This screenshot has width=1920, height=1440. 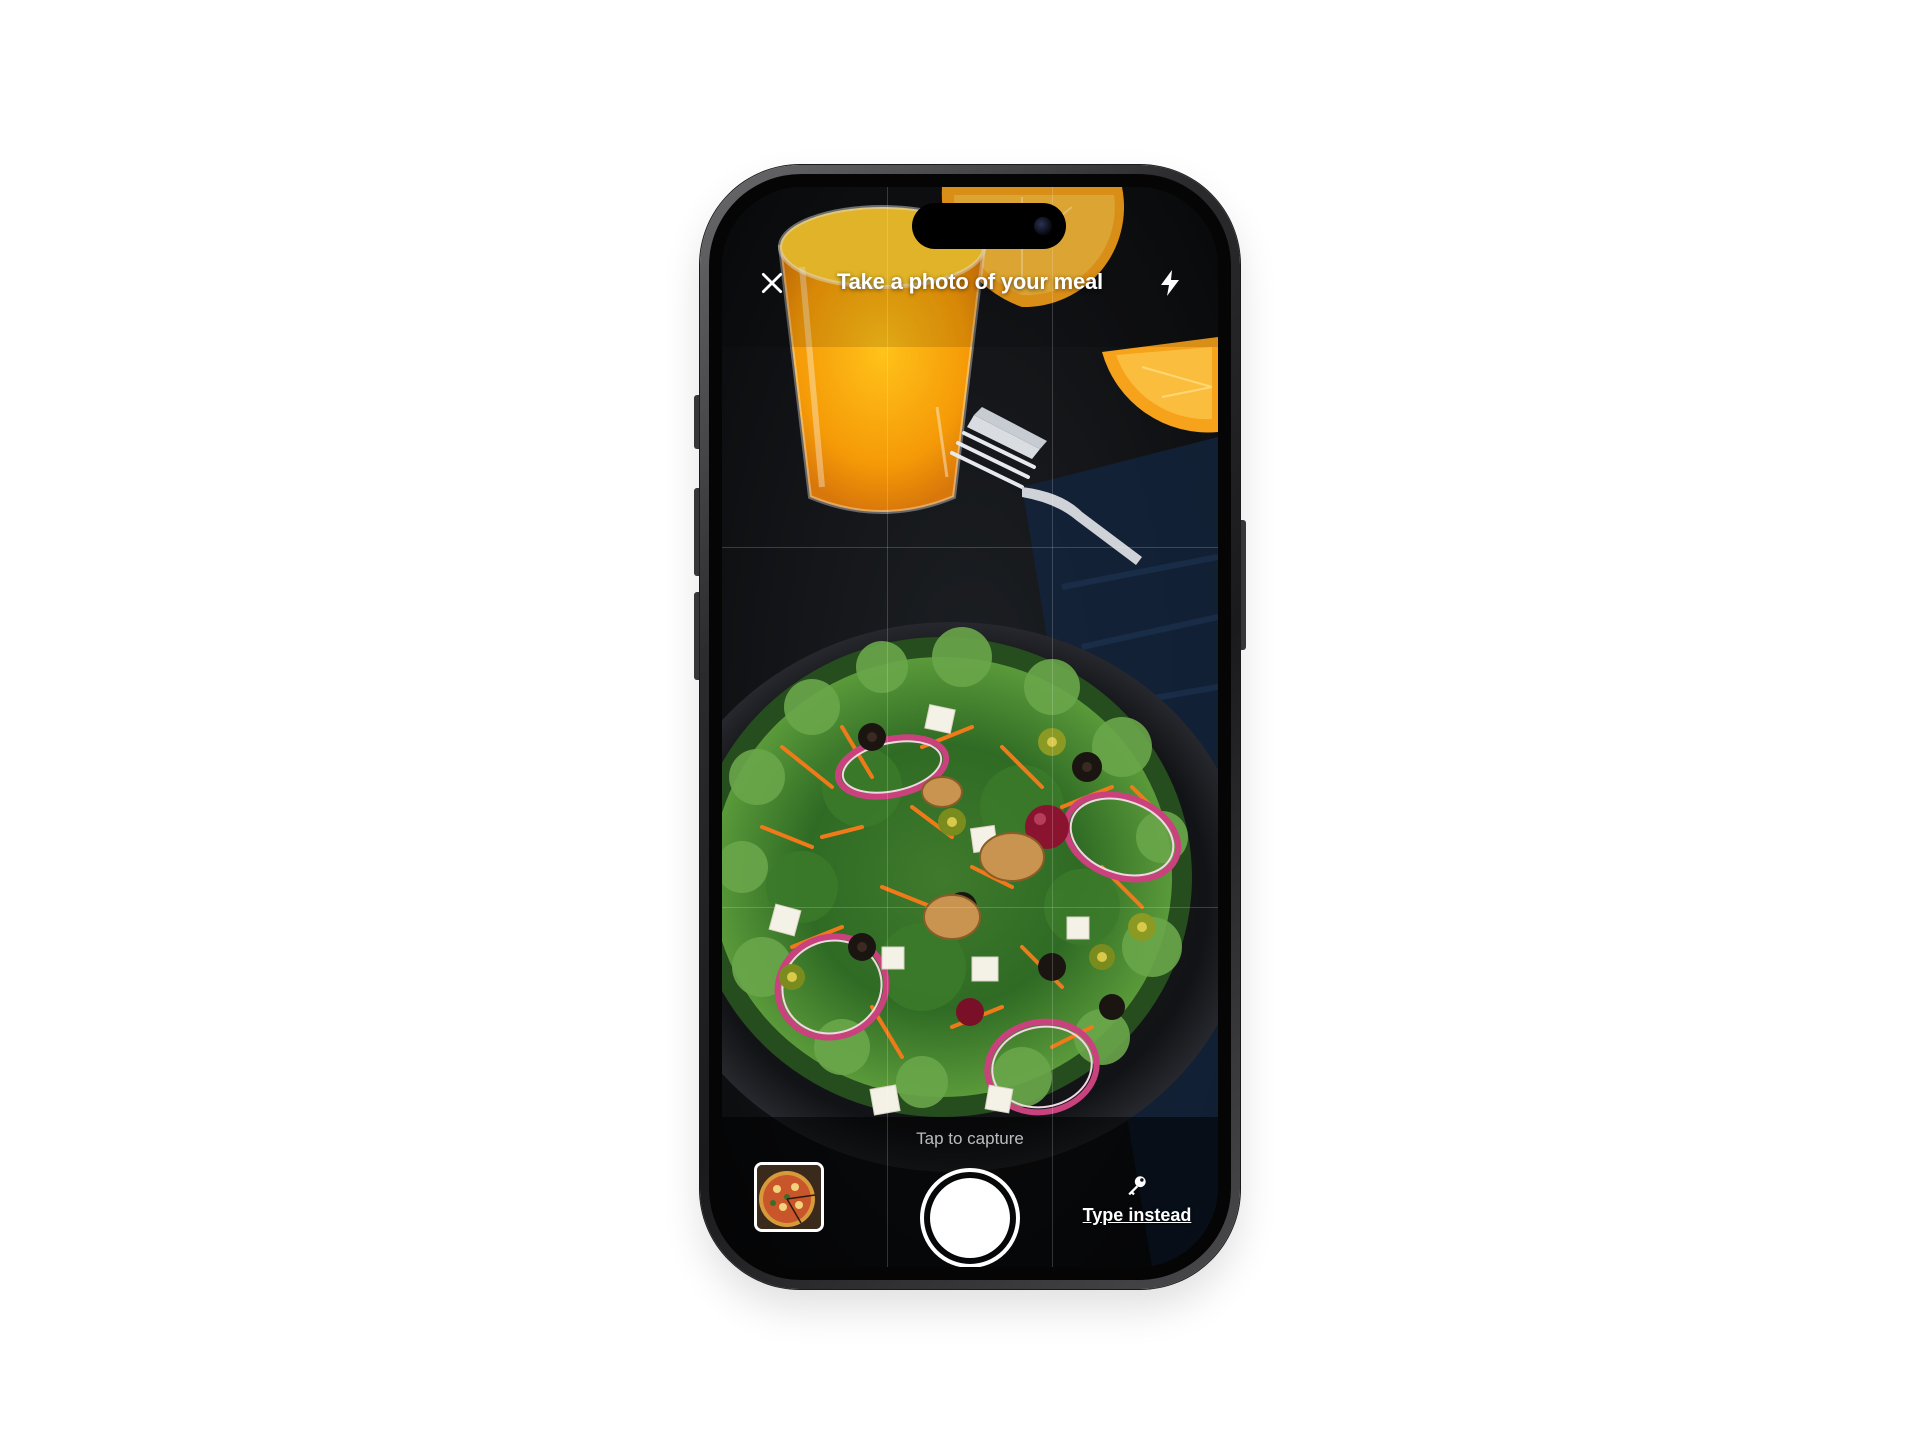 What do you see at coordinates (989, 226) in the screenshot?
I see `dynamic-island` at bounding box center [989, 226].